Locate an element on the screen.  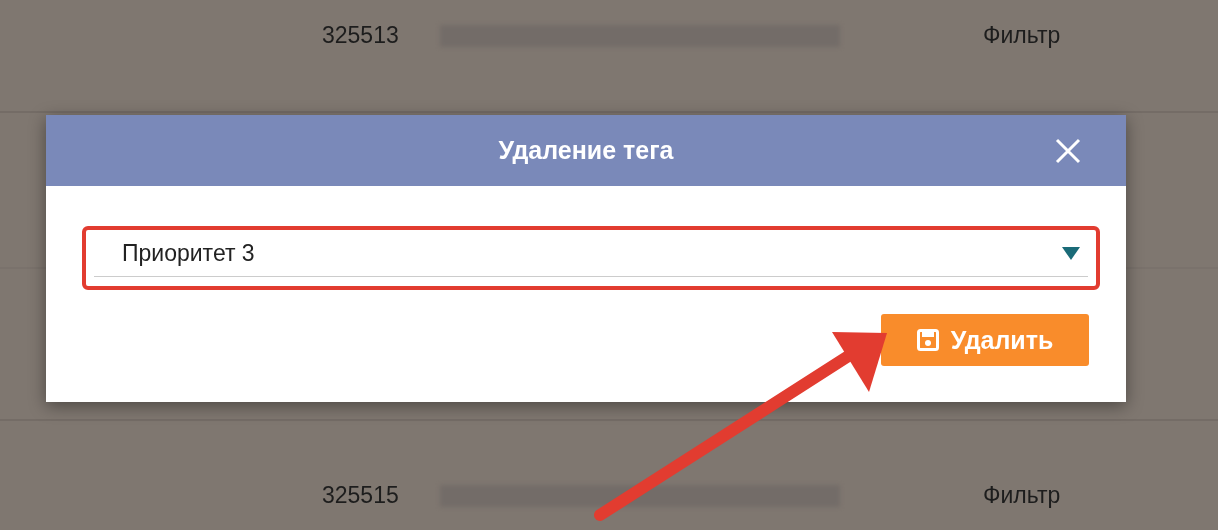
tag-dropdown: Приоритет 3 is located at coordinates (591, 253).